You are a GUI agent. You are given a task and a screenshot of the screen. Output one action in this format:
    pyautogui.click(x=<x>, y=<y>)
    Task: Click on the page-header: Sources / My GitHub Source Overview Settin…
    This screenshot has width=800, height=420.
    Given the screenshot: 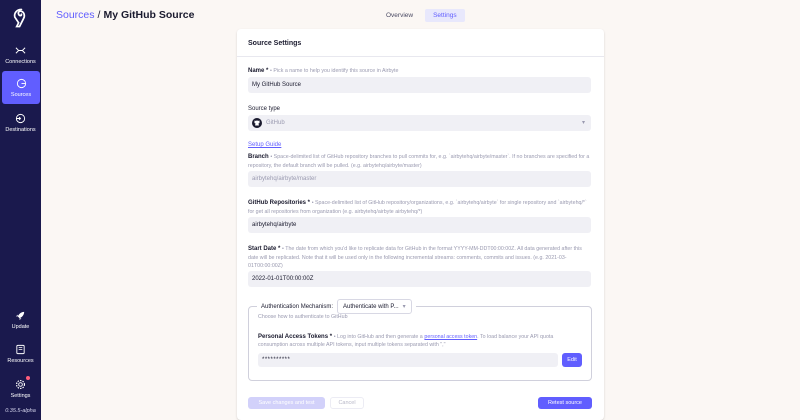 What is the action you would take?
    pyautogui.click(x=420, y=15)
    